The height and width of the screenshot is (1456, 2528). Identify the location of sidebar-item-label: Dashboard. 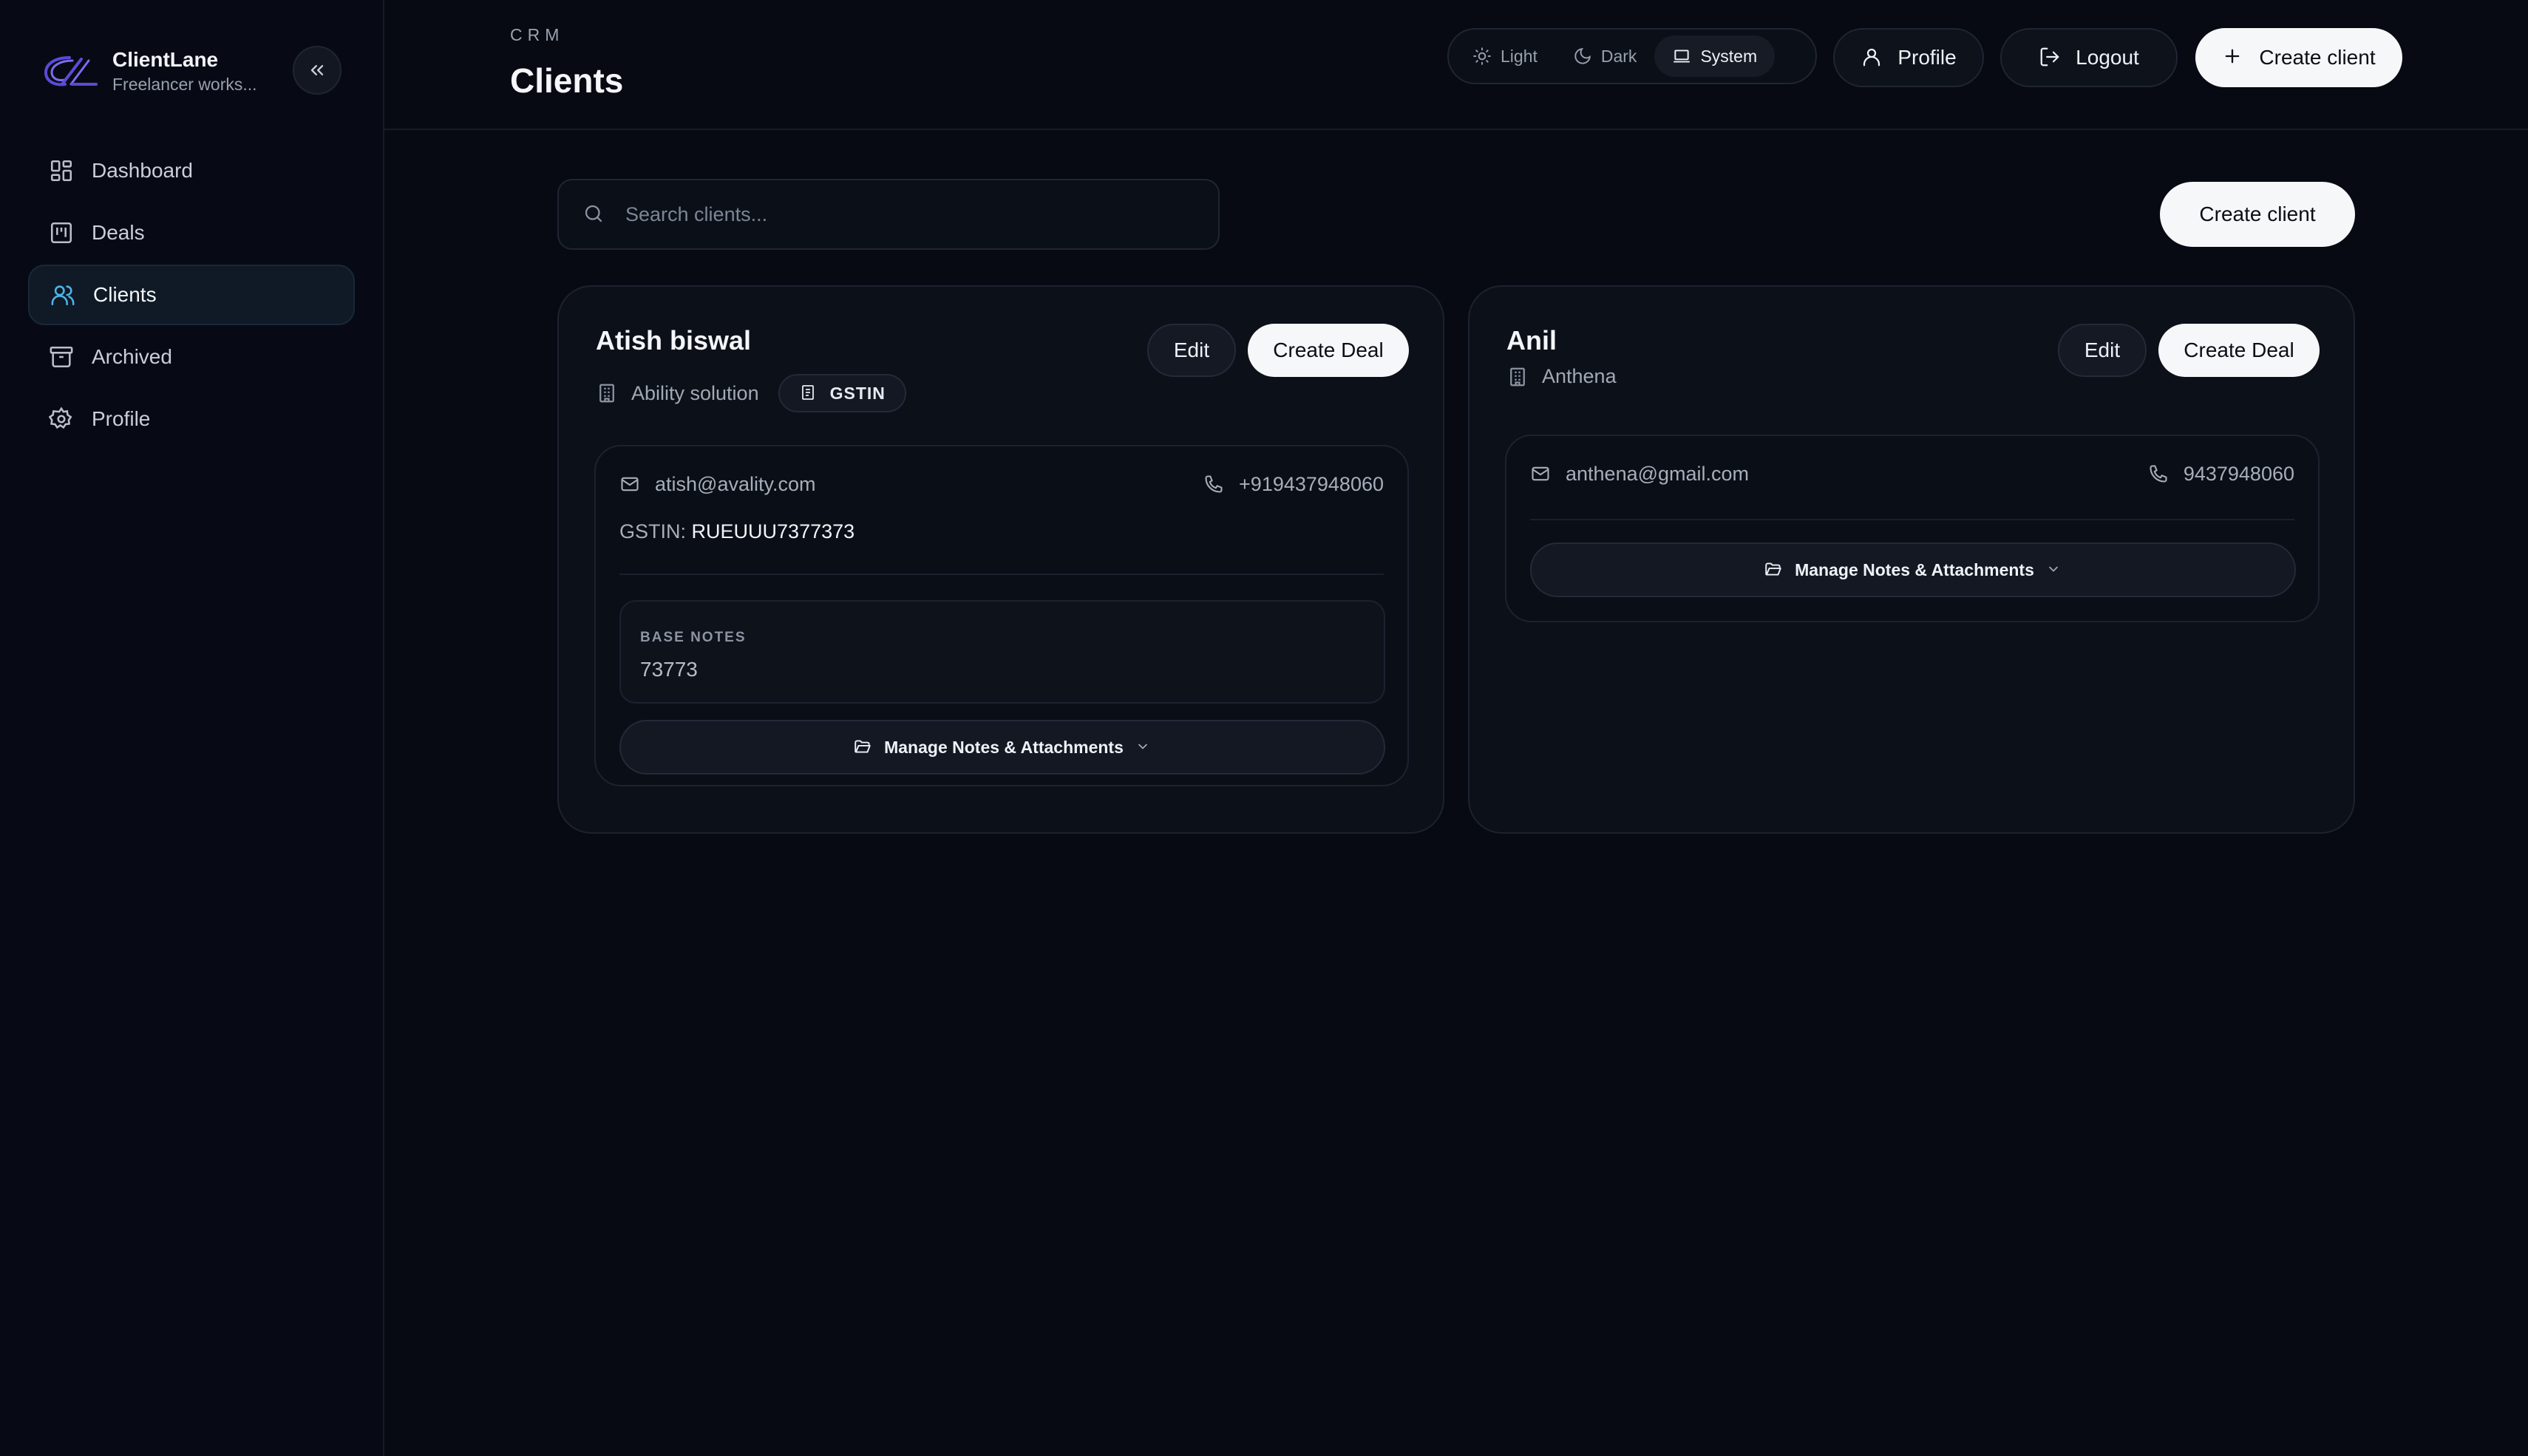
(142, 170).